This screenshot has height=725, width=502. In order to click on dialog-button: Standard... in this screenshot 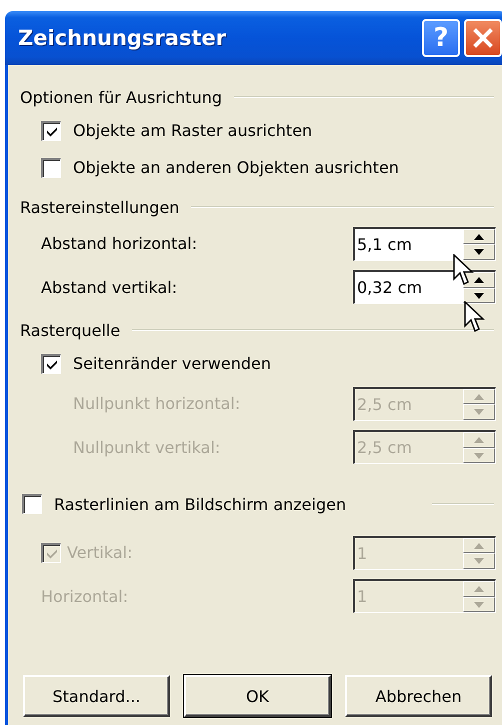, I will do `click(96, 696)`.